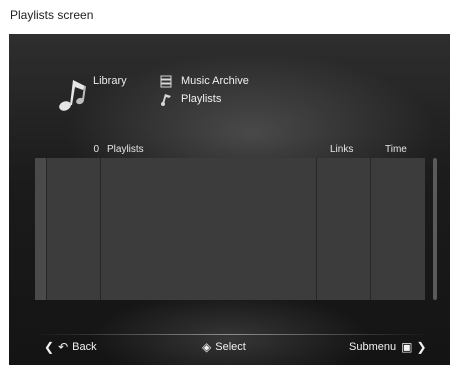 The width and height of the screenshot is (460, 370). I want to click on column-header-time: Time, so click(396, 149).